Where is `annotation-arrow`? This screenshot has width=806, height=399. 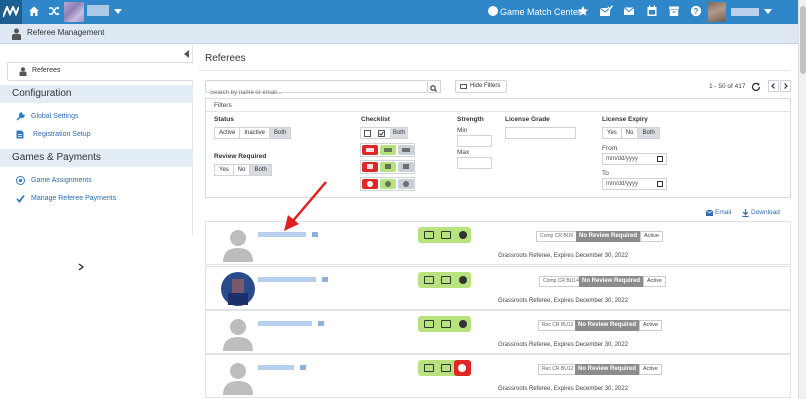 annotation-arrow is located at coordinates (305, 206).